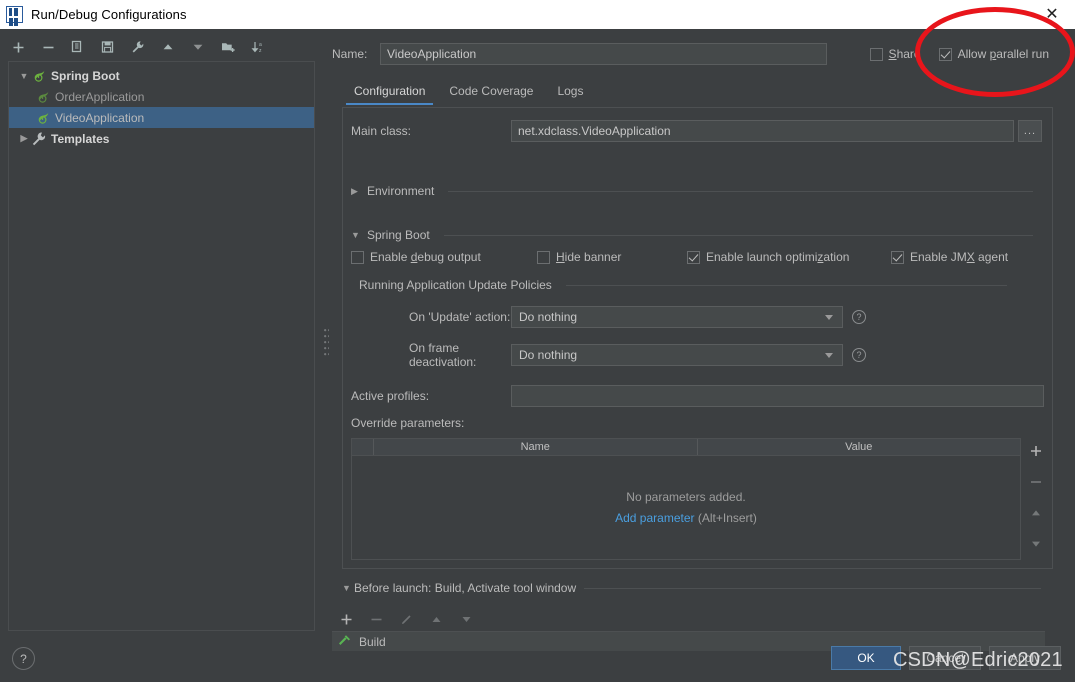  I want to click on before-launch-add-button, so click(346, 619).